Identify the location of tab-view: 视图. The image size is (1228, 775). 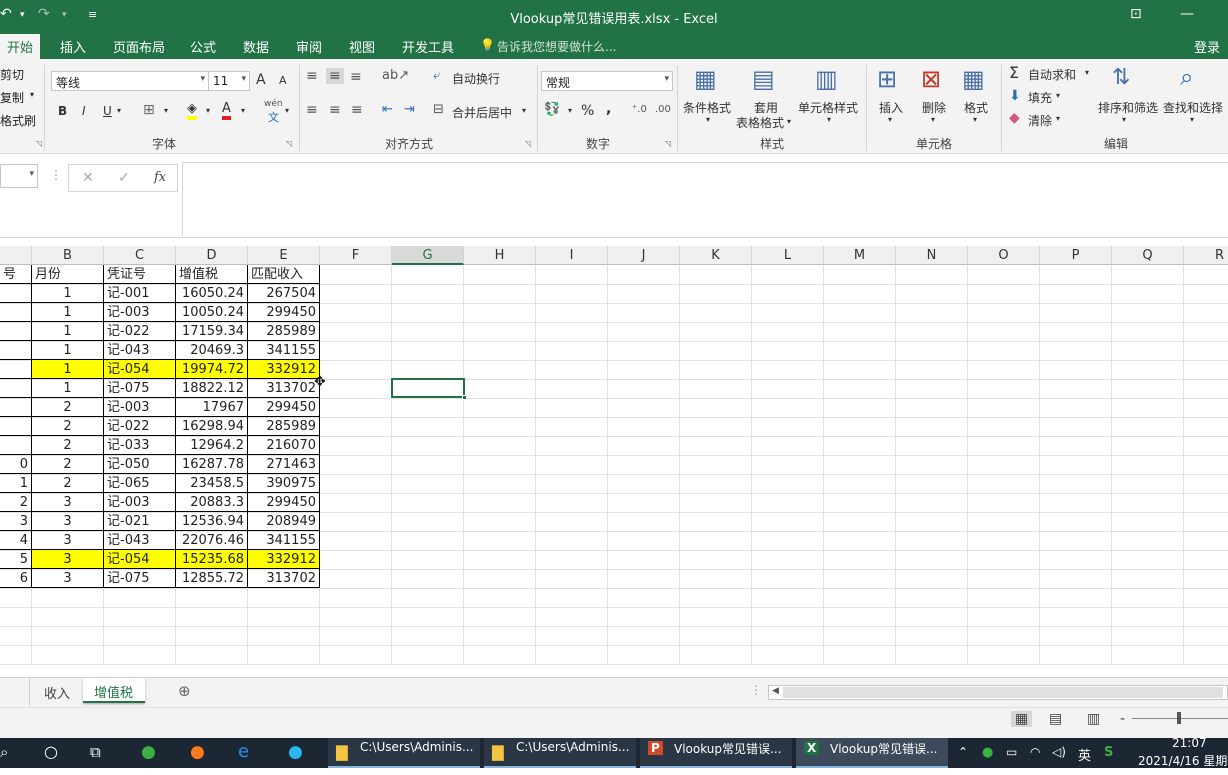
(362, 46).